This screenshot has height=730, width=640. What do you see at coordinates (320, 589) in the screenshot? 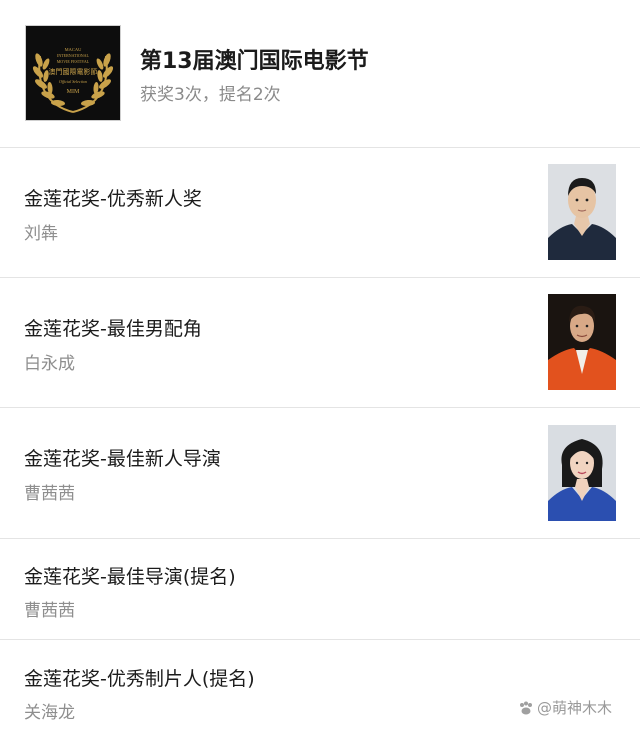
I see `award-item: 金莲花奖-最佳导演(提名) 曹茜茜` at bounding box center [320, 589].